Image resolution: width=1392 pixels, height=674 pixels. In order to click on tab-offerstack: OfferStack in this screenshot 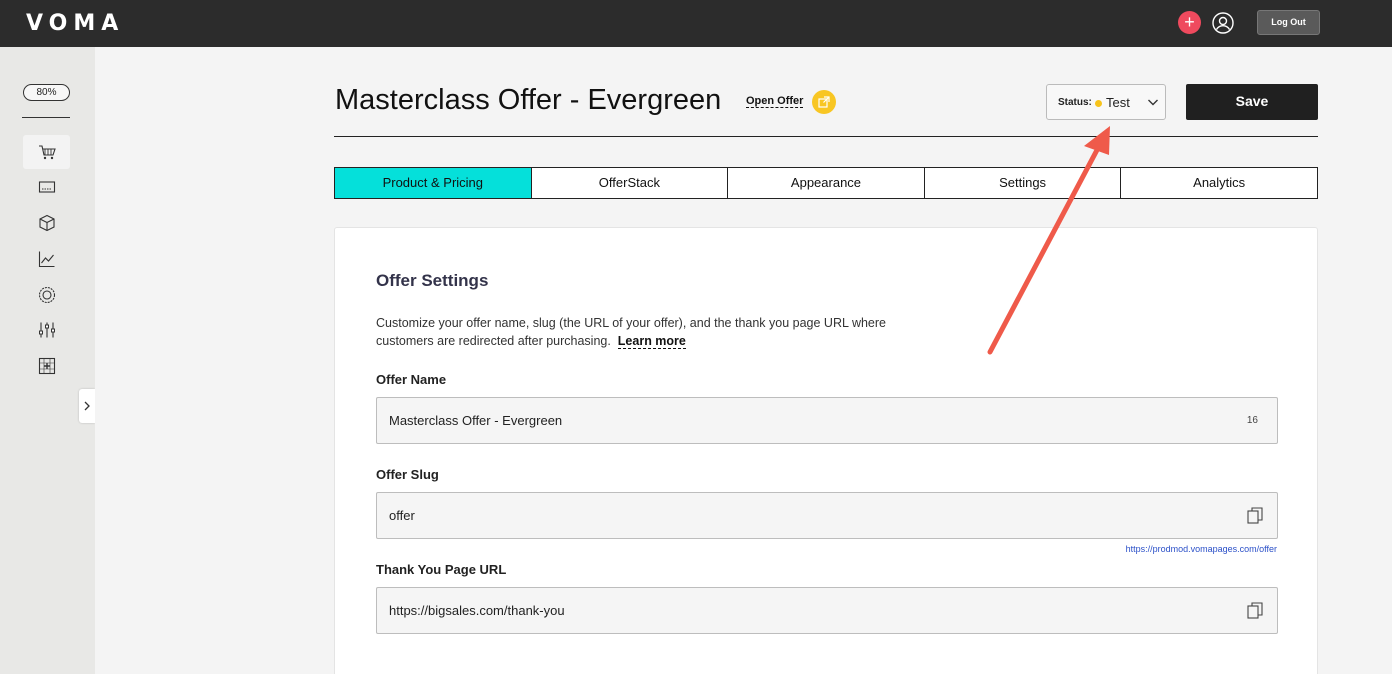, I will do `click(629, 183)`.